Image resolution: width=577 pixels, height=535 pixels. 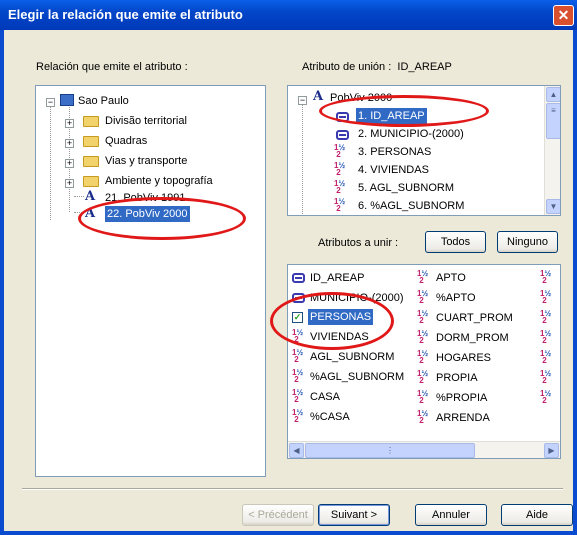 What do you see at coordinates (537, 515) in the screenshot?
I see `help-button: Aide` at bounding box center [537, 515].